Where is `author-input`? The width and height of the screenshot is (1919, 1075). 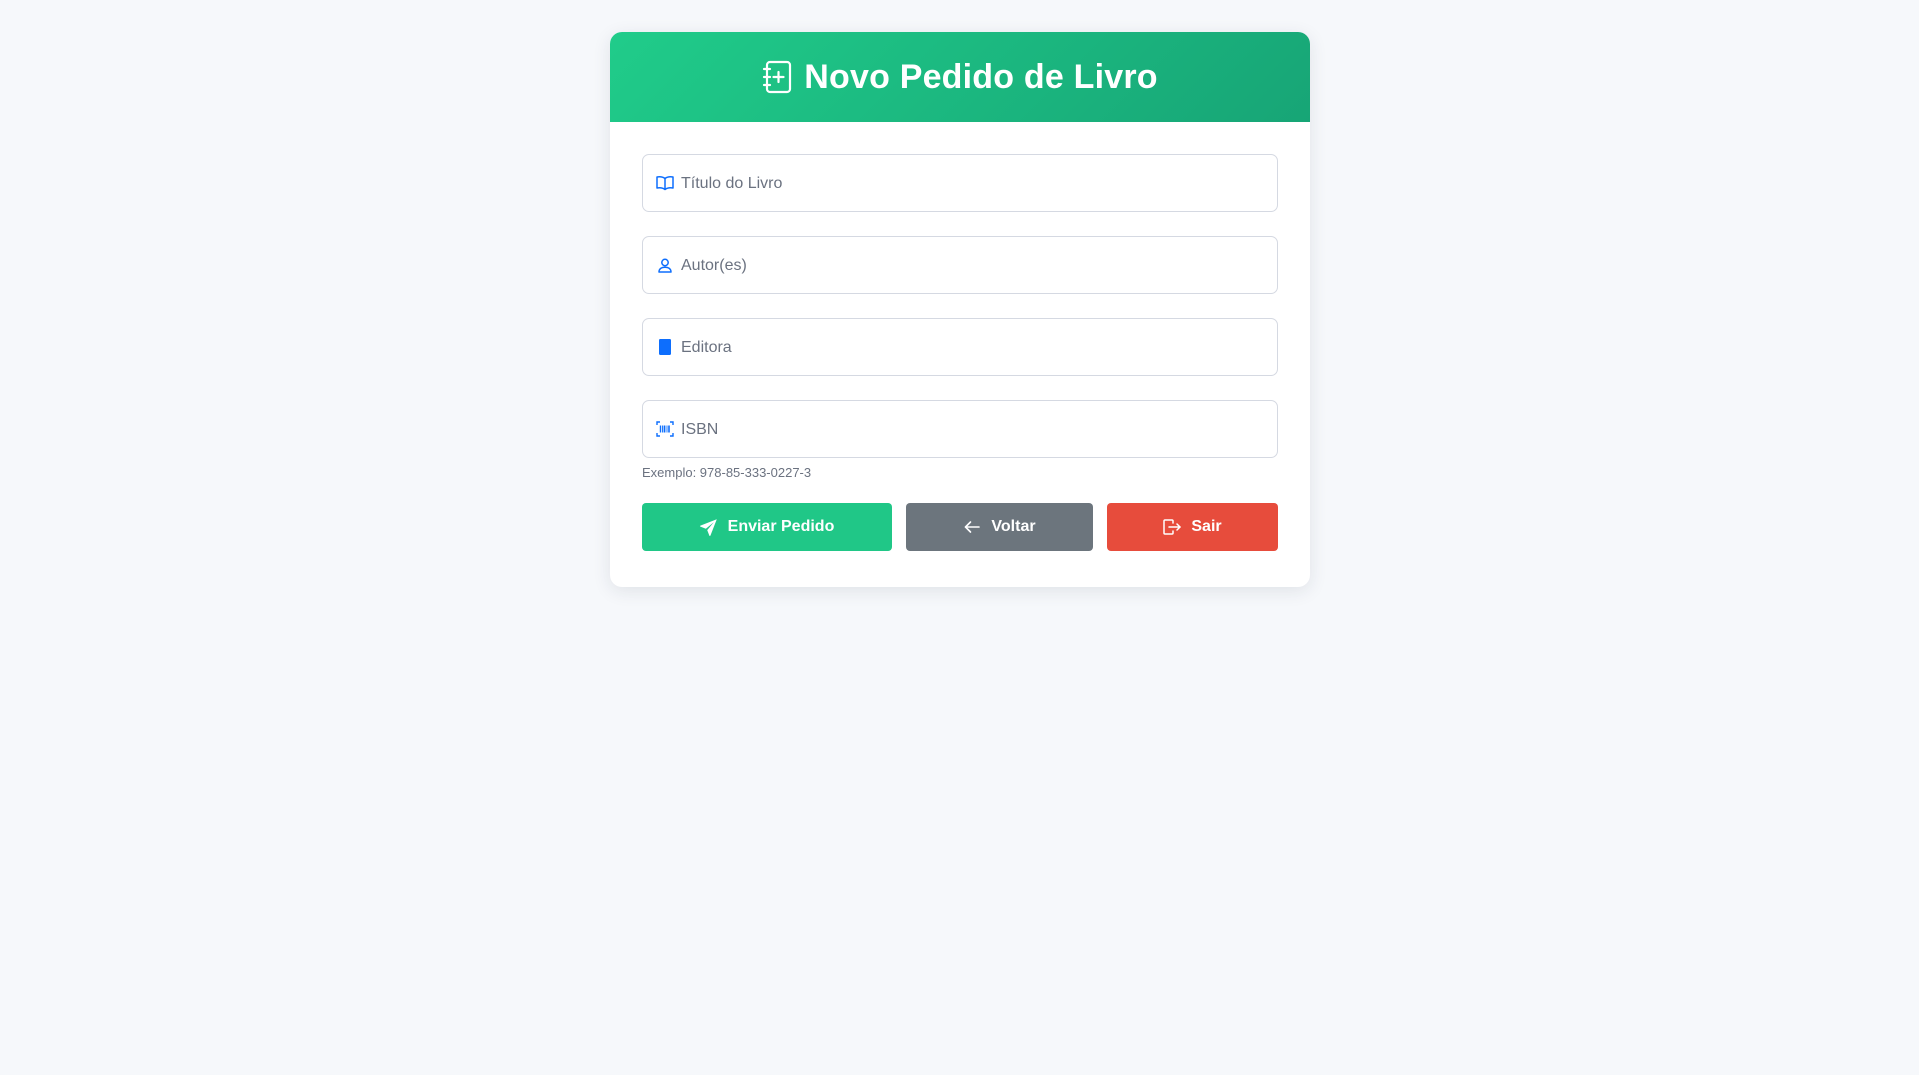
author-input is located at coordinates (976, 266).